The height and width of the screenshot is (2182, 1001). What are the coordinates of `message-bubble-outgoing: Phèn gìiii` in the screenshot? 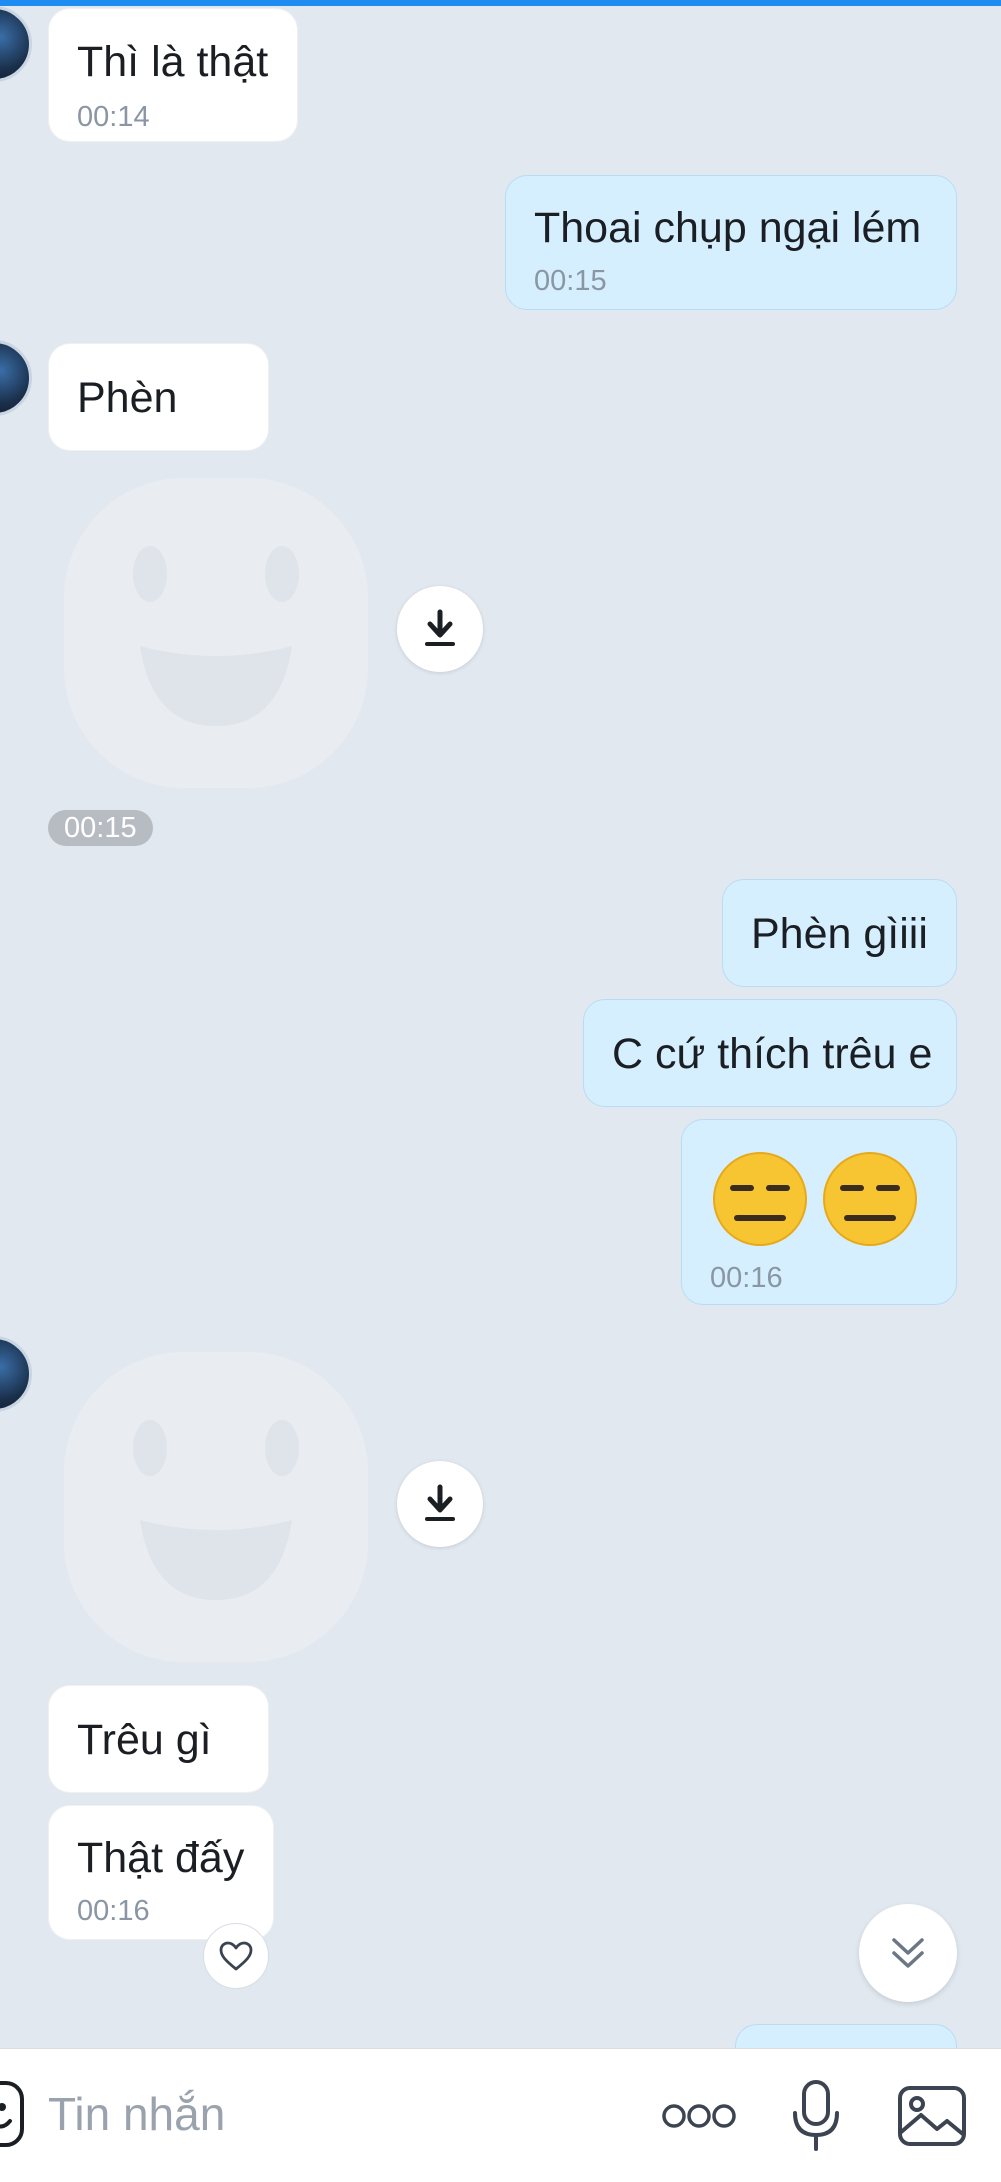 It's located at (839, 933).